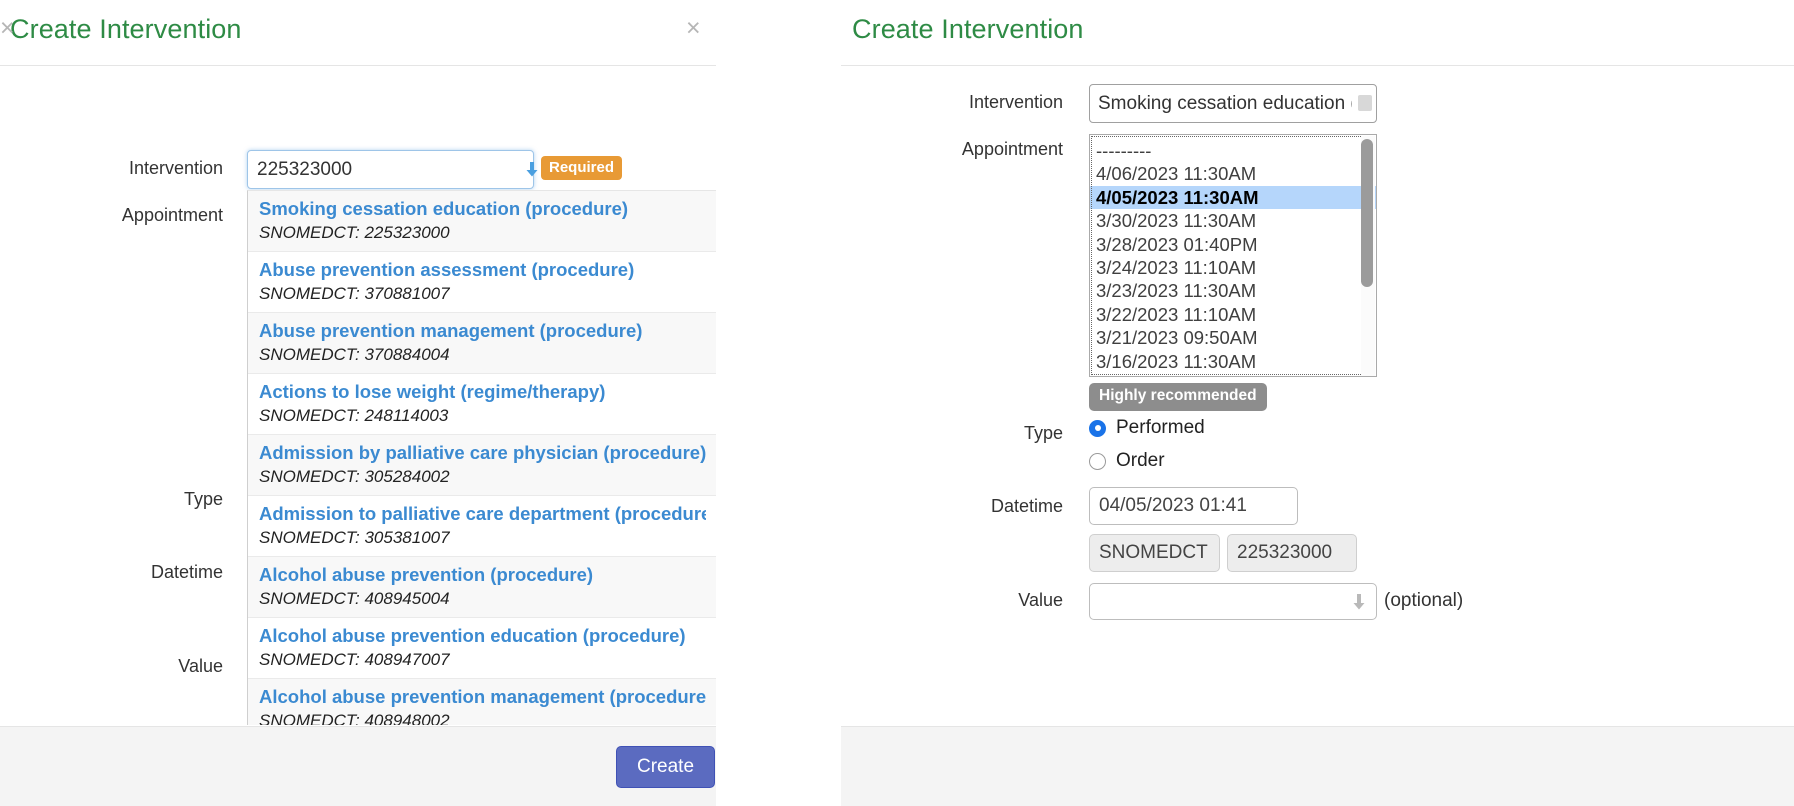 This screenshot has height=806, width=1794. Describe the element at coordinates (1233, 150) in the screenshot. I see `appointment-option: ---------` at that location.